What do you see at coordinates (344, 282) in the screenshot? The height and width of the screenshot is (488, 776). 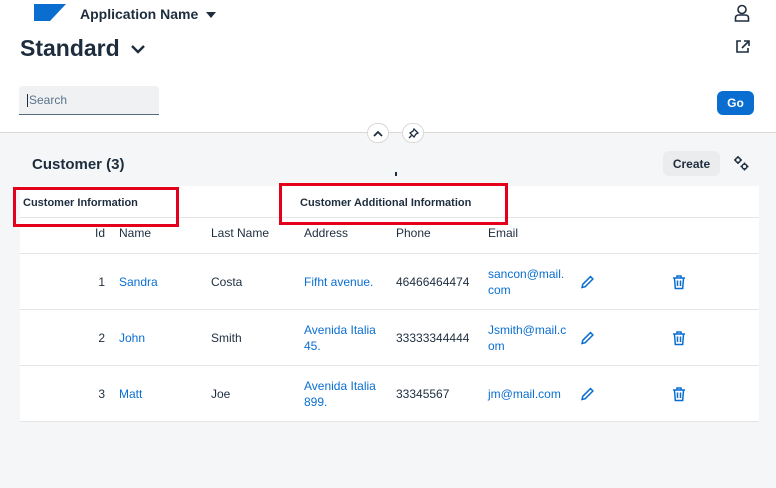 I see `cell-address-link: Fifht avenue.` at bounding box center [344, 282].